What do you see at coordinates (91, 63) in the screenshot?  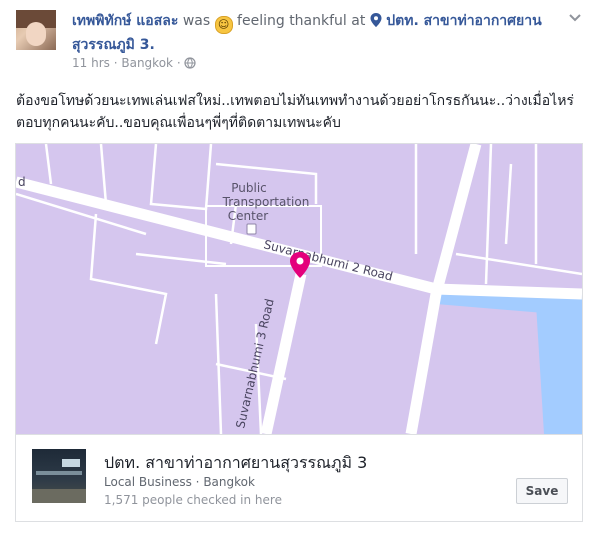 I see `timestamp-link: 11 hrs` at bounding box center [91, 63].